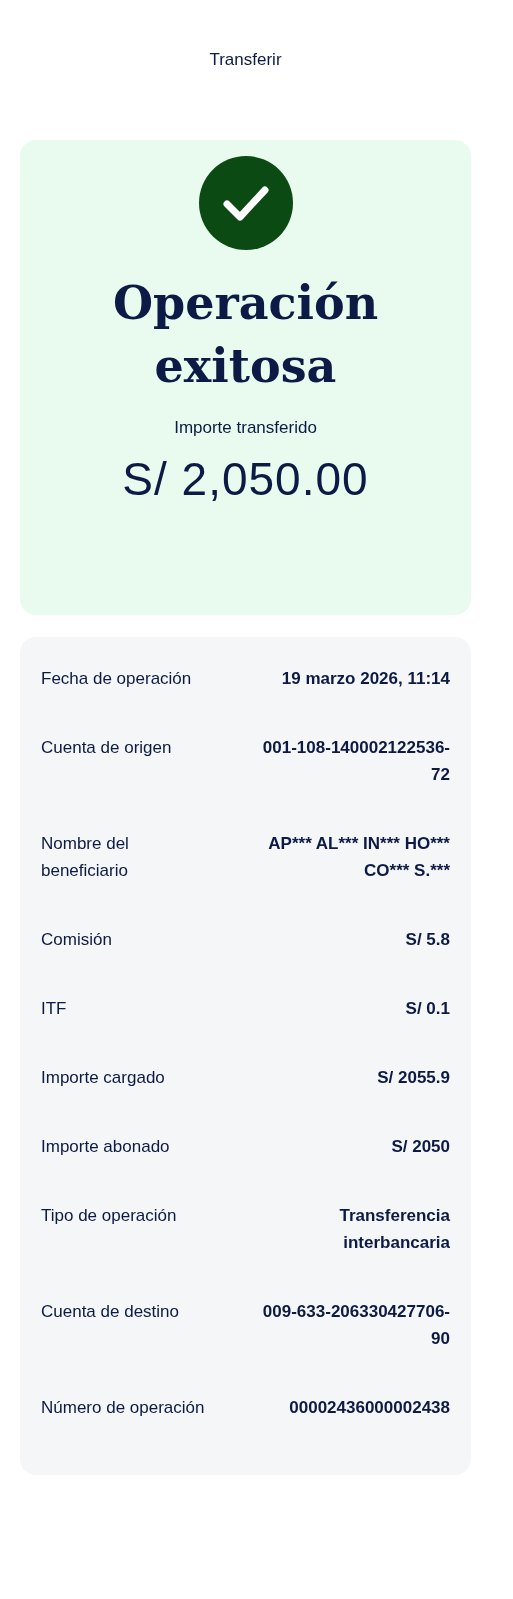  What do you see at coordinates (355, 1325) in the screenshot?
I see `detail-value: 009-633-206330427706-90` at bounding box center [355, 1325].